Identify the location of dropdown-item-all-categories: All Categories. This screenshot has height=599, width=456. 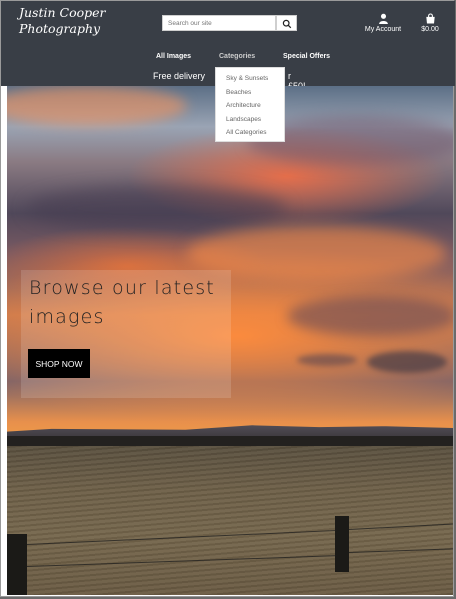
(246, 132).